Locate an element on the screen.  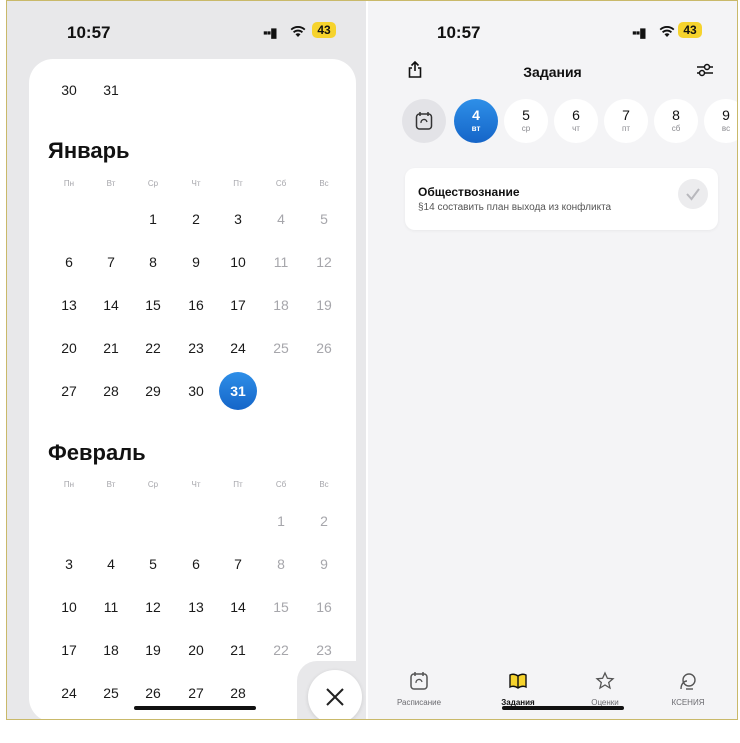
day-chip: 4 вт is located at coordinates (476, 121).